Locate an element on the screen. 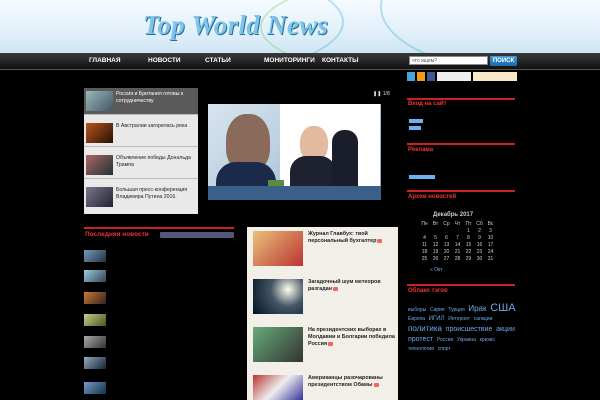  calendar-prev-link: « Окт is located at coordinates (436, 270).